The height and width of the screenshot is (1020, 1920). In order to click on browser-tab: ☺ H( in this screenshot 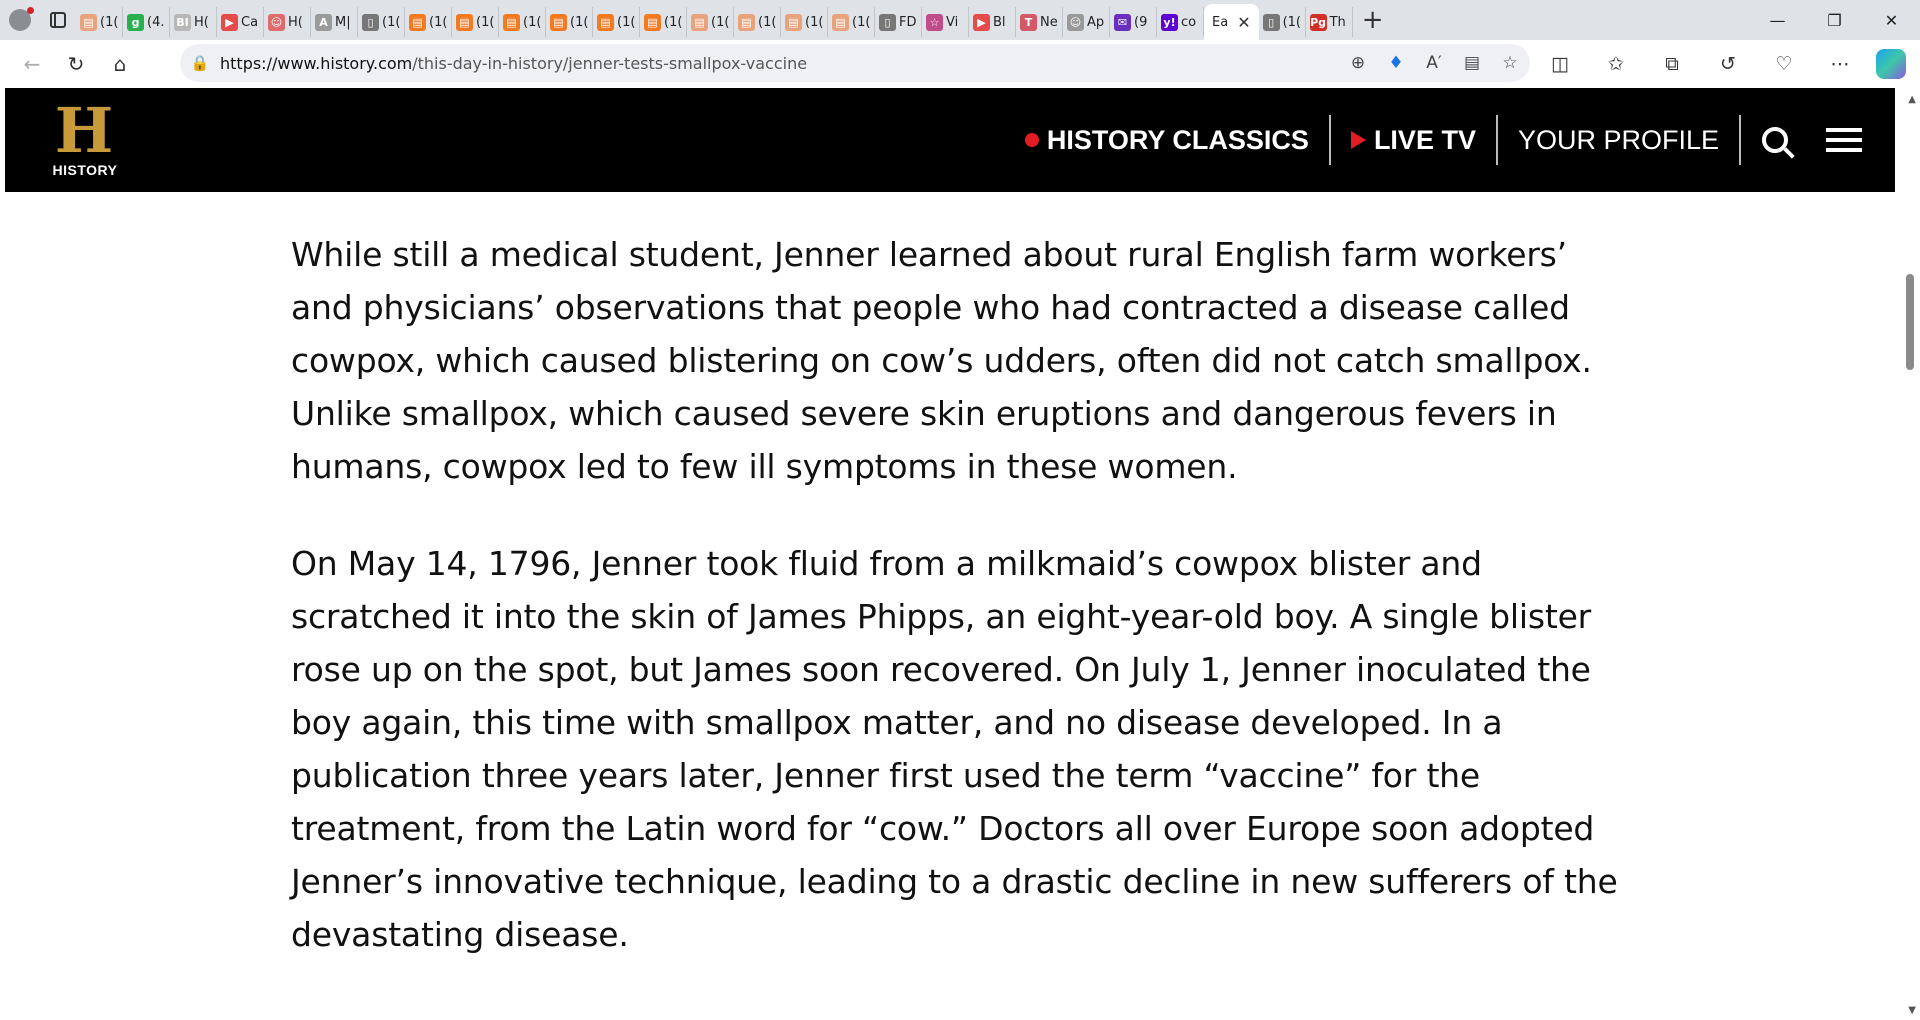, I will do `click(287, 22)`.